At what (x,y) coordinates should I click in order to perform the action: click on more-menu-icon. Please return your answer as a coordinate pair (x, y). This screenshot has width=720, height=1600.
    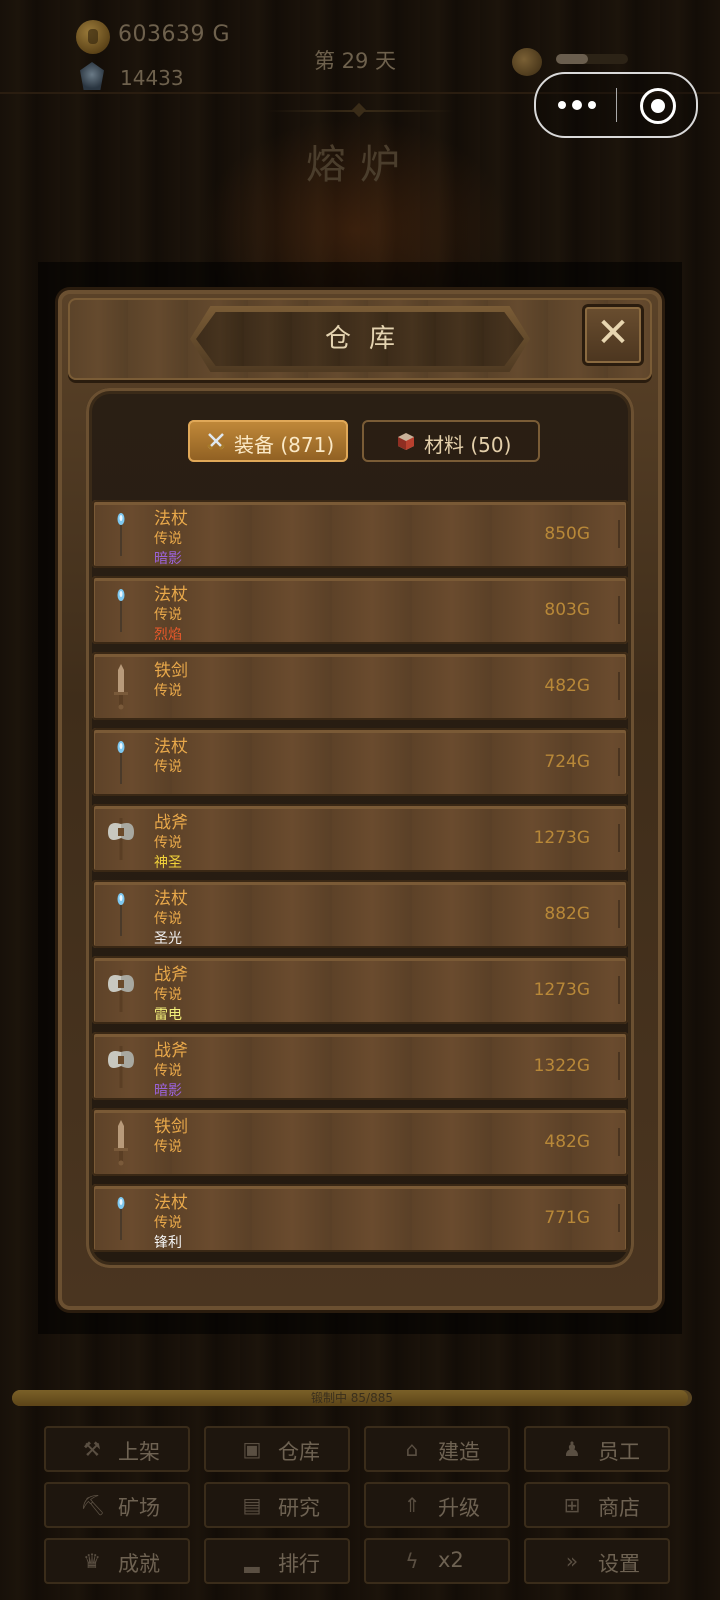
    Looking at the image, I should click on (578, 105).